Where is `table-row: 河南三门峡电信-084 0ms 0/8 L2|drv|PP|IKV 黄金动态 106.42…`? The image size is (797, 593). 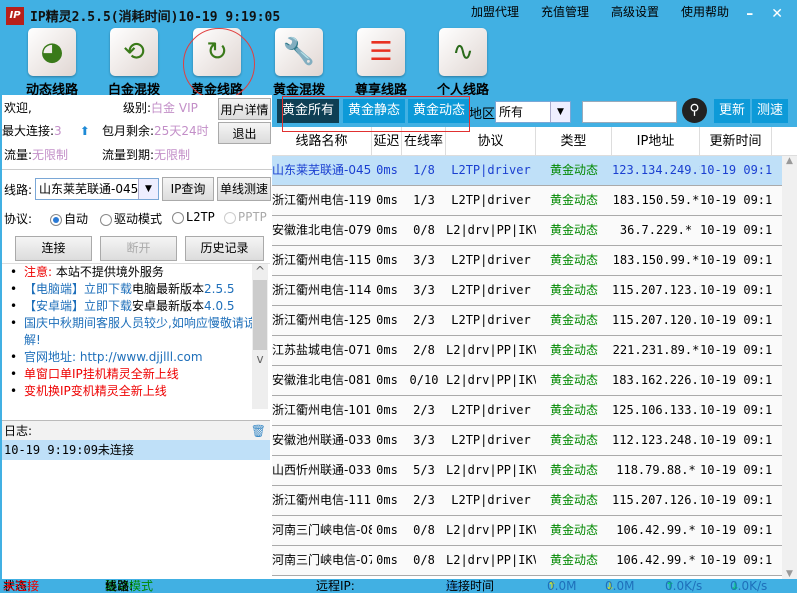 table-row: 河南三门峡电信-084 0ms 0/8 L2|drv|PP|IKV 黄金动态 106.42… is located at coordinates (527, 531).